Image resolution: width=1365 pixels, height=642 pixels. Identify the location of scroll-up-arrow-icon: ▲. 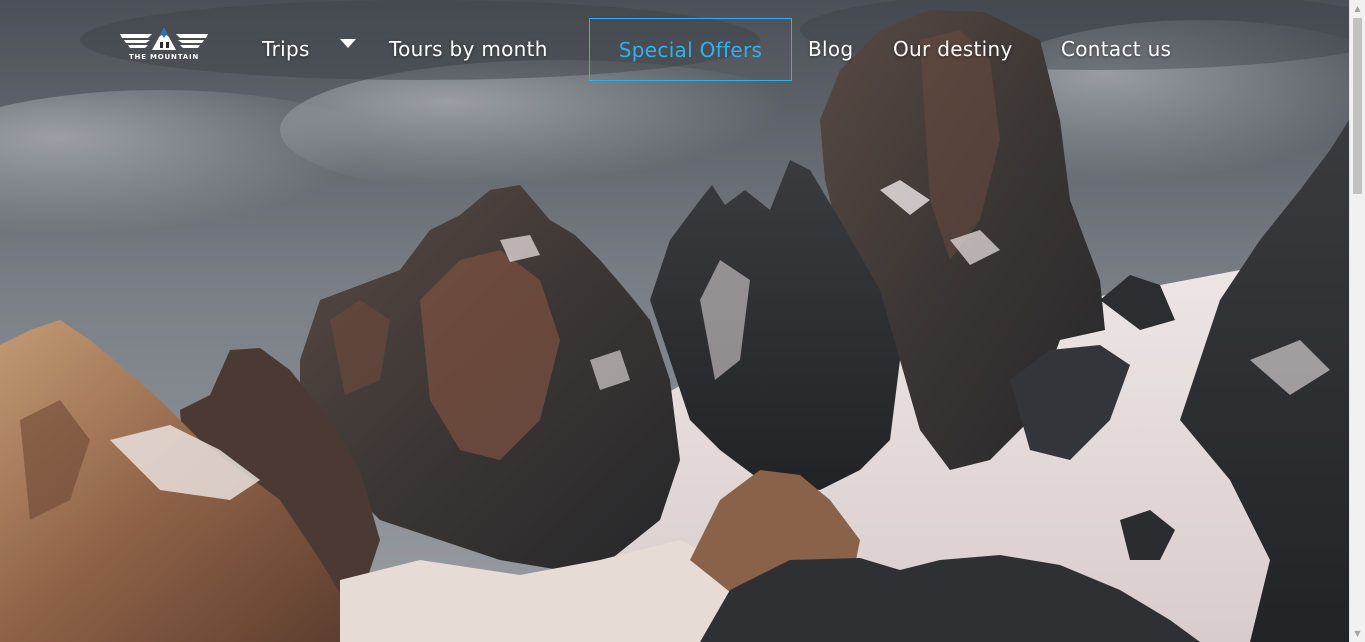
(1357, 8).